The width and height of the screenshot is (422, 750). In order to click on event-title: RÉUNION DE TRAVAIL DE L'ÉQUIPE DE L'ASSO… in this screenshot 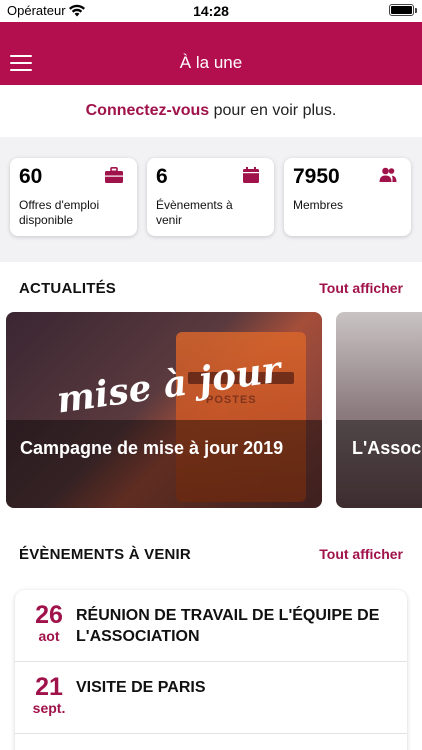, I will do `click(228, 626)`.